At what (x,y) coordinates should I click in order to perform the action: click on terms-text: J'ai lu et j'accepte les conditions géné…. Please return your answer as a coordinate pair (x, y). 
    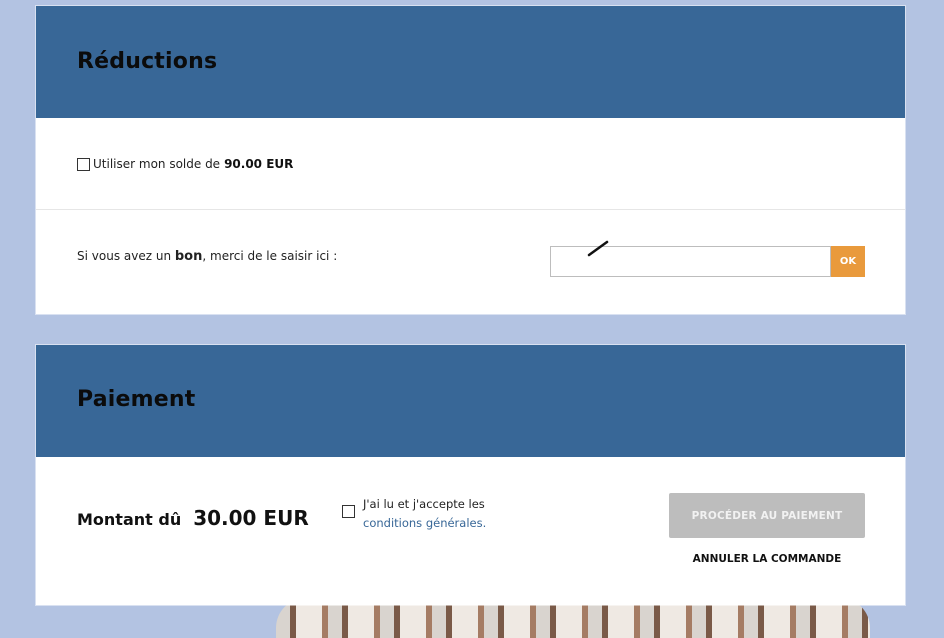
    Looking at the image, I should click on (443, 514).